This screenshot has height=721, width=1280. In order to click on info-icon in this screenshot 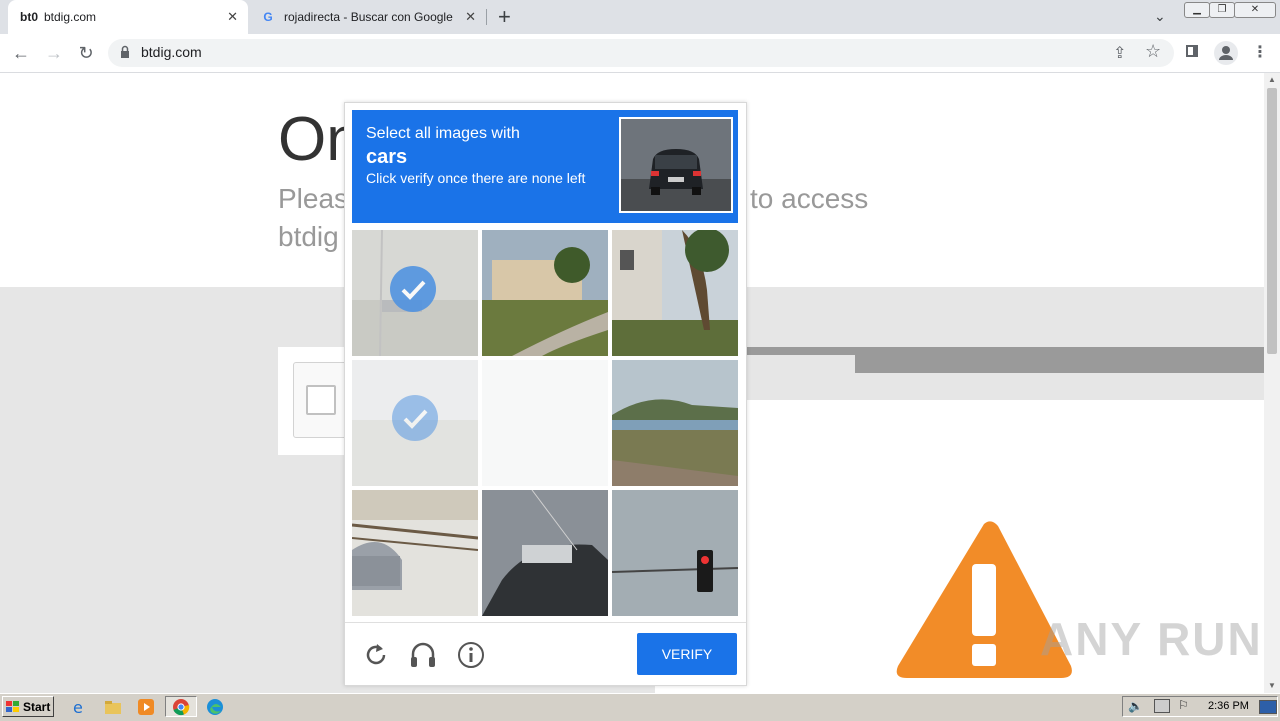, I will do `click(471, 655)`.